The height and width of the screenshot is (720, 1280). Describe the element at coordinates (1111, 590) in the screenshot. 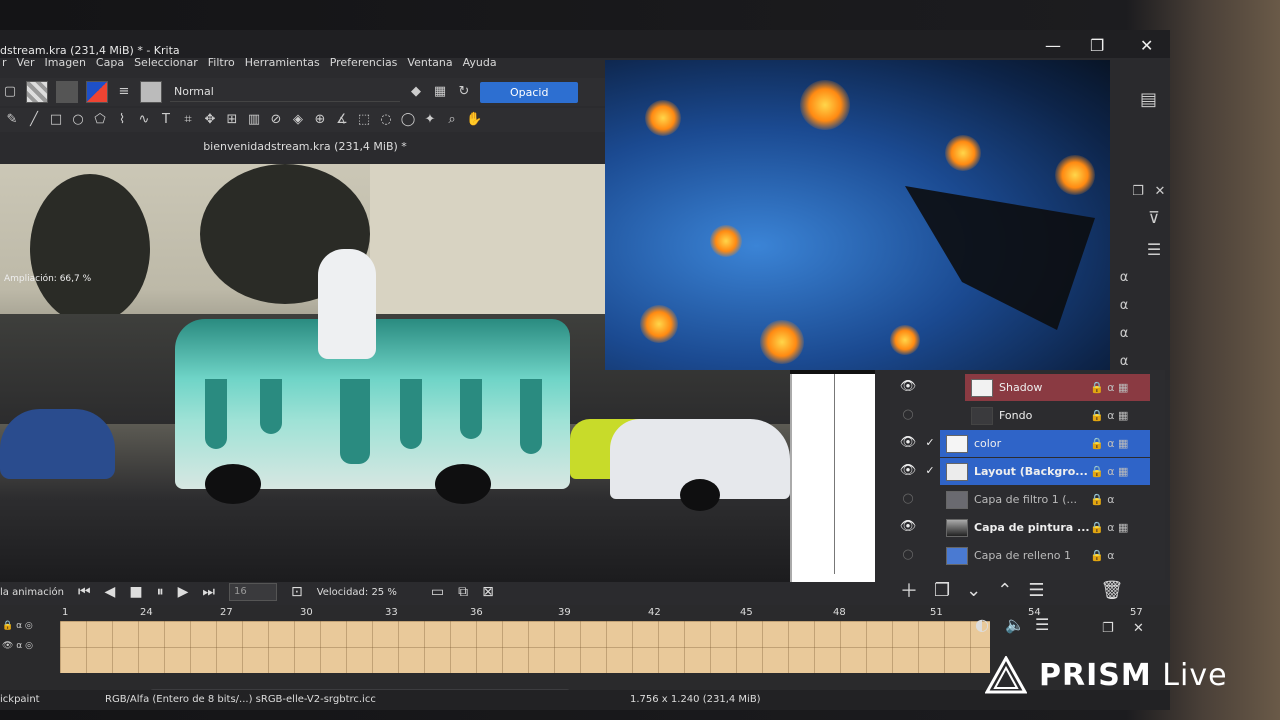

I see `delete-layer-icon: 🗑` at that location.